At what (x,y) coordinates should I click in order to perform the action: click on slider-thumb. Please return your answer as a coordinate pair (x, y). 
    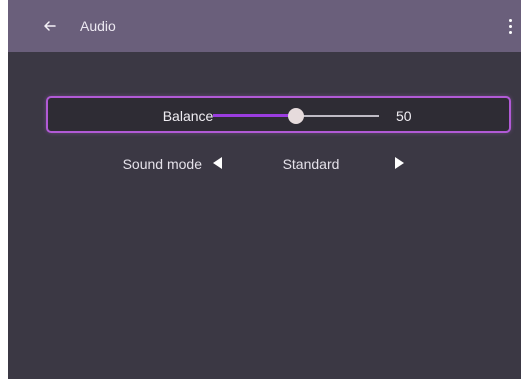
    Looking at the image, I should click on (296, 116).